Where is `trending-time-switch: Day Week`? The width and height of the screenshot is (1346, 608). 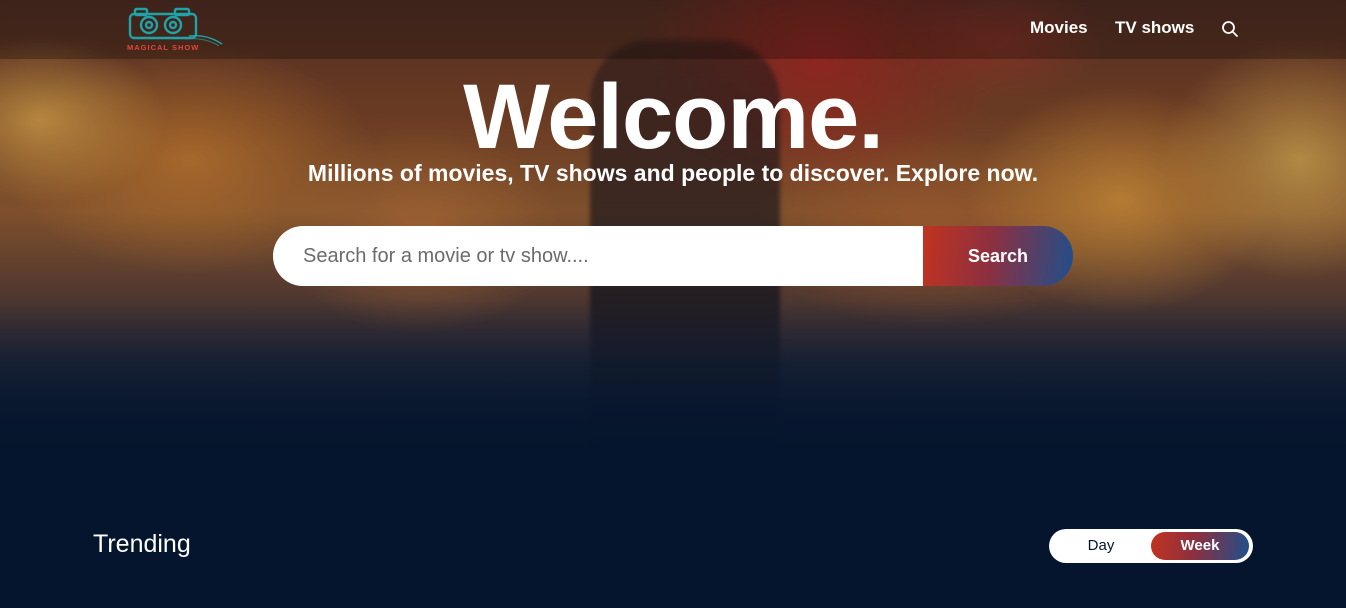 trending-time-switch: Day Week is located at coordinates (1151, 546).